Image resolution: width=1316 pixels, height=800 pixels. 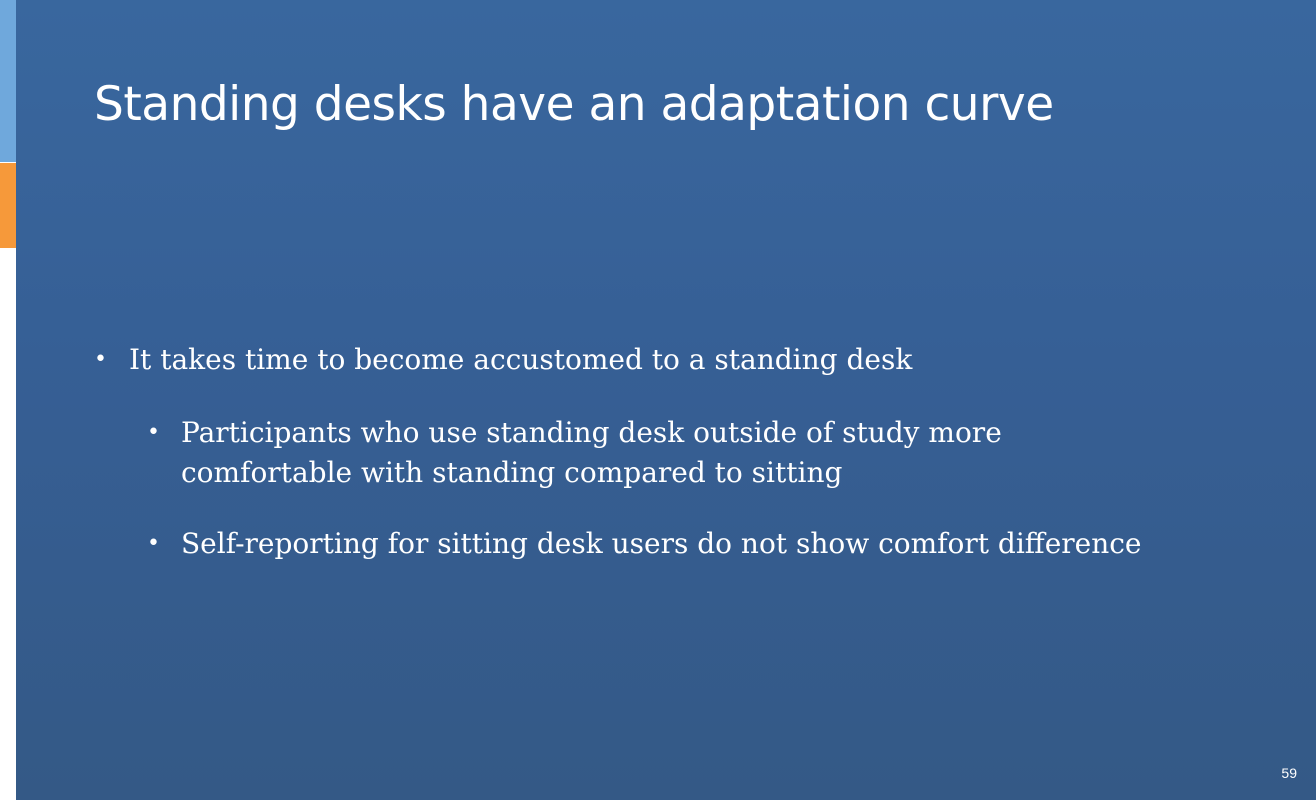 I want to click on slide-title: Standing desks have an adaptation curve, so click(x=574, y=104).